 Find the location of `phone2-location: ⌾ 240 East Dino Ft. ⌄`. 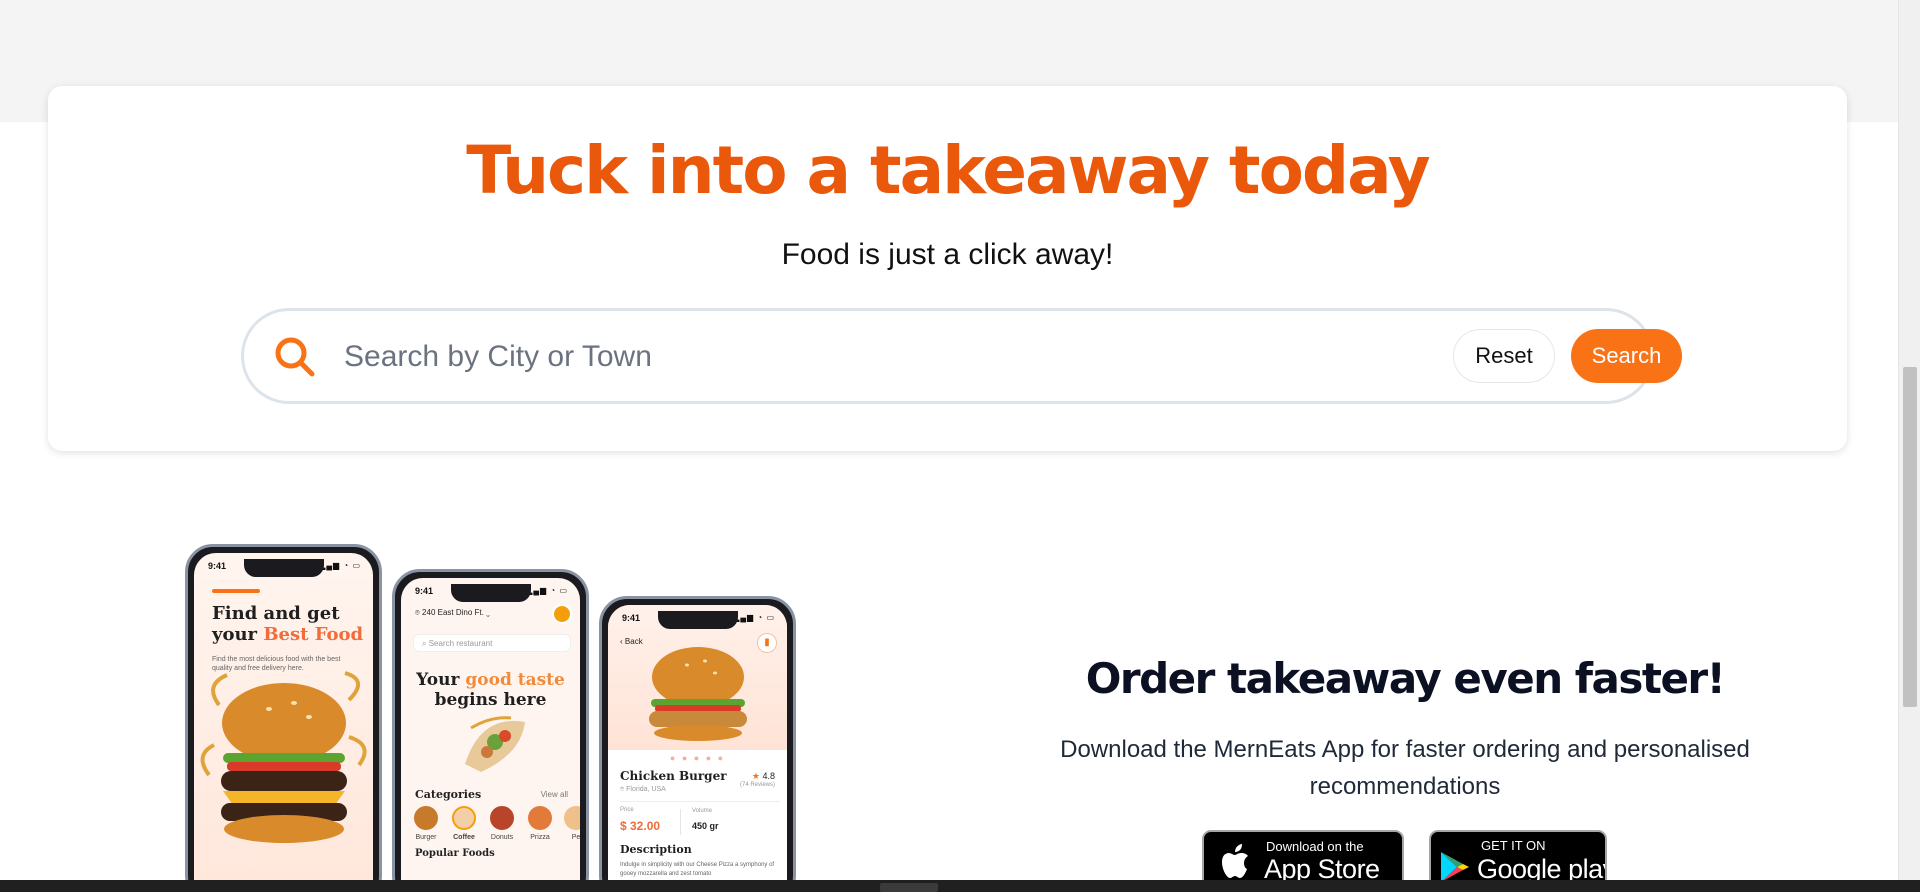

phone2-location: ⌾ 240 East Dino Ft. ⌄ is located at coordinates (452, 613).